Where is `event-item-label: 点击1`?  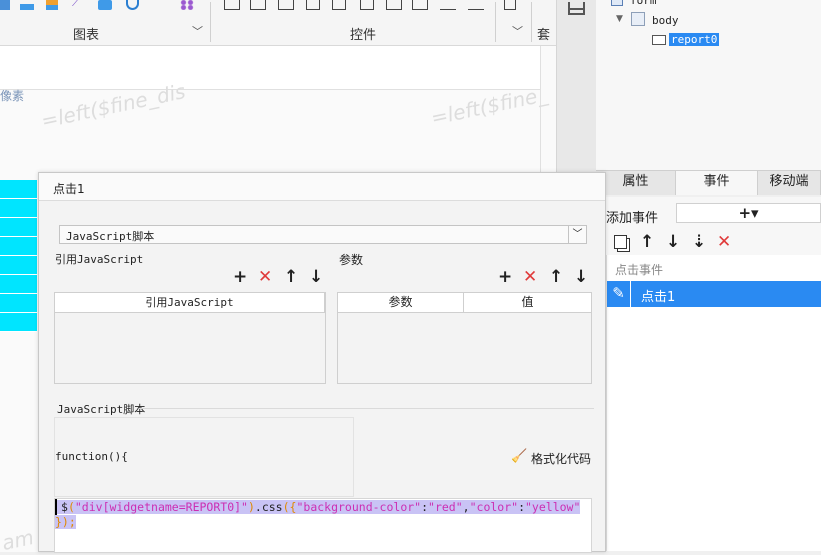 event-item-label: 点击1 is located at coordinates (658, 297).